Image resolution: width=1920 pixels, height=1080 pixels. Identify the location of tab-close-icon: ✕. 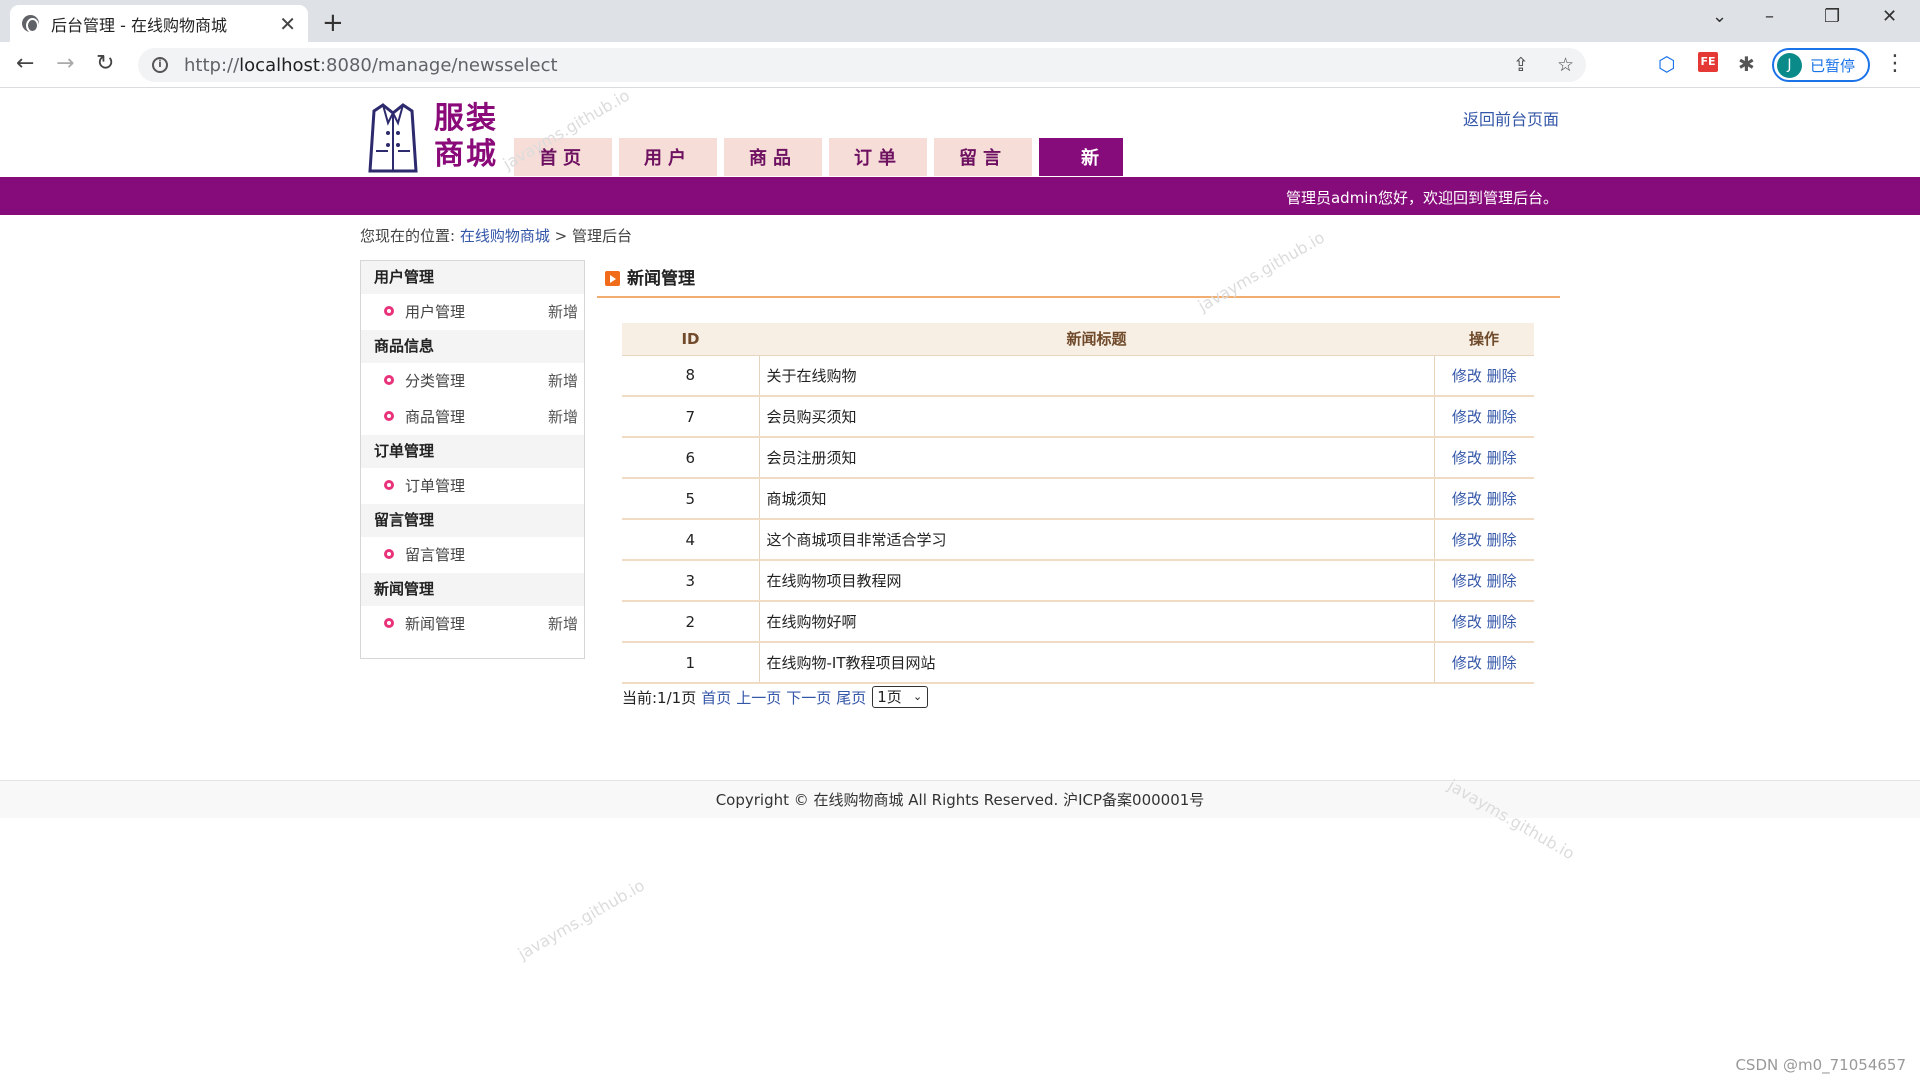
(287, 24).